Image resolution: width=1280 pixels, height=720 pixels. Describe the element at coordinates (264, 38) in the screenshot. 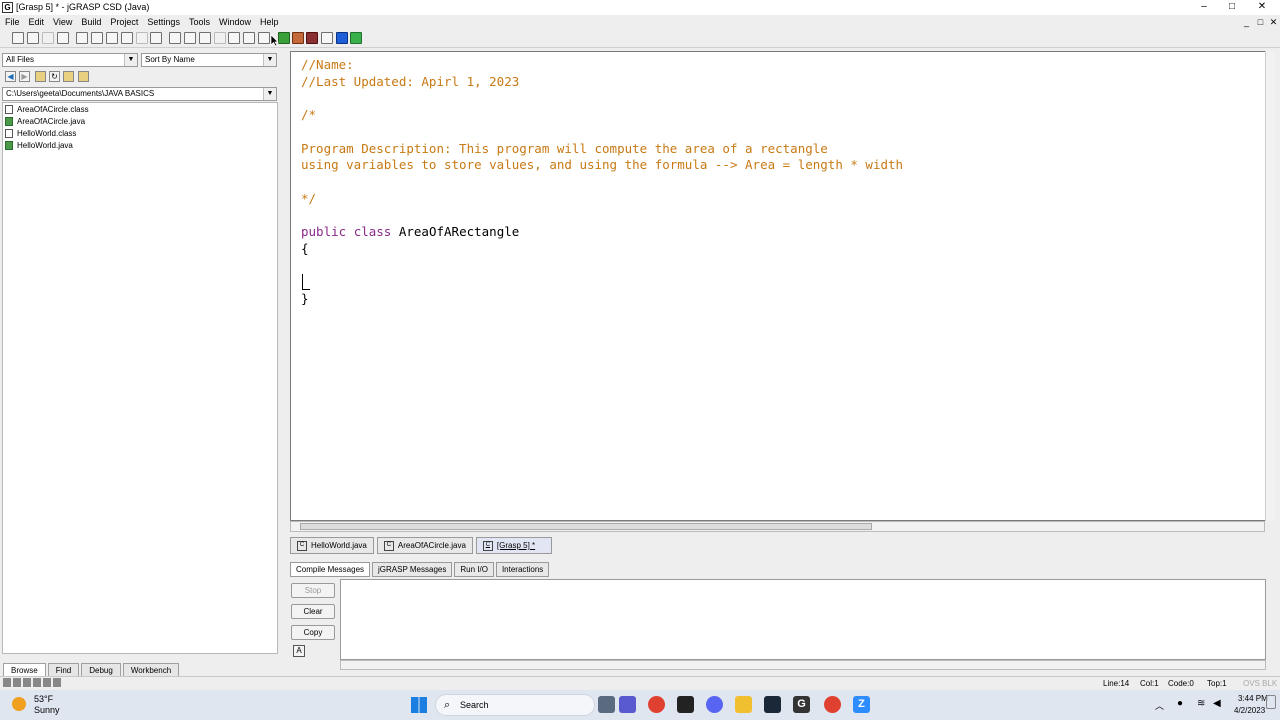

I see `book-icon` at that location.